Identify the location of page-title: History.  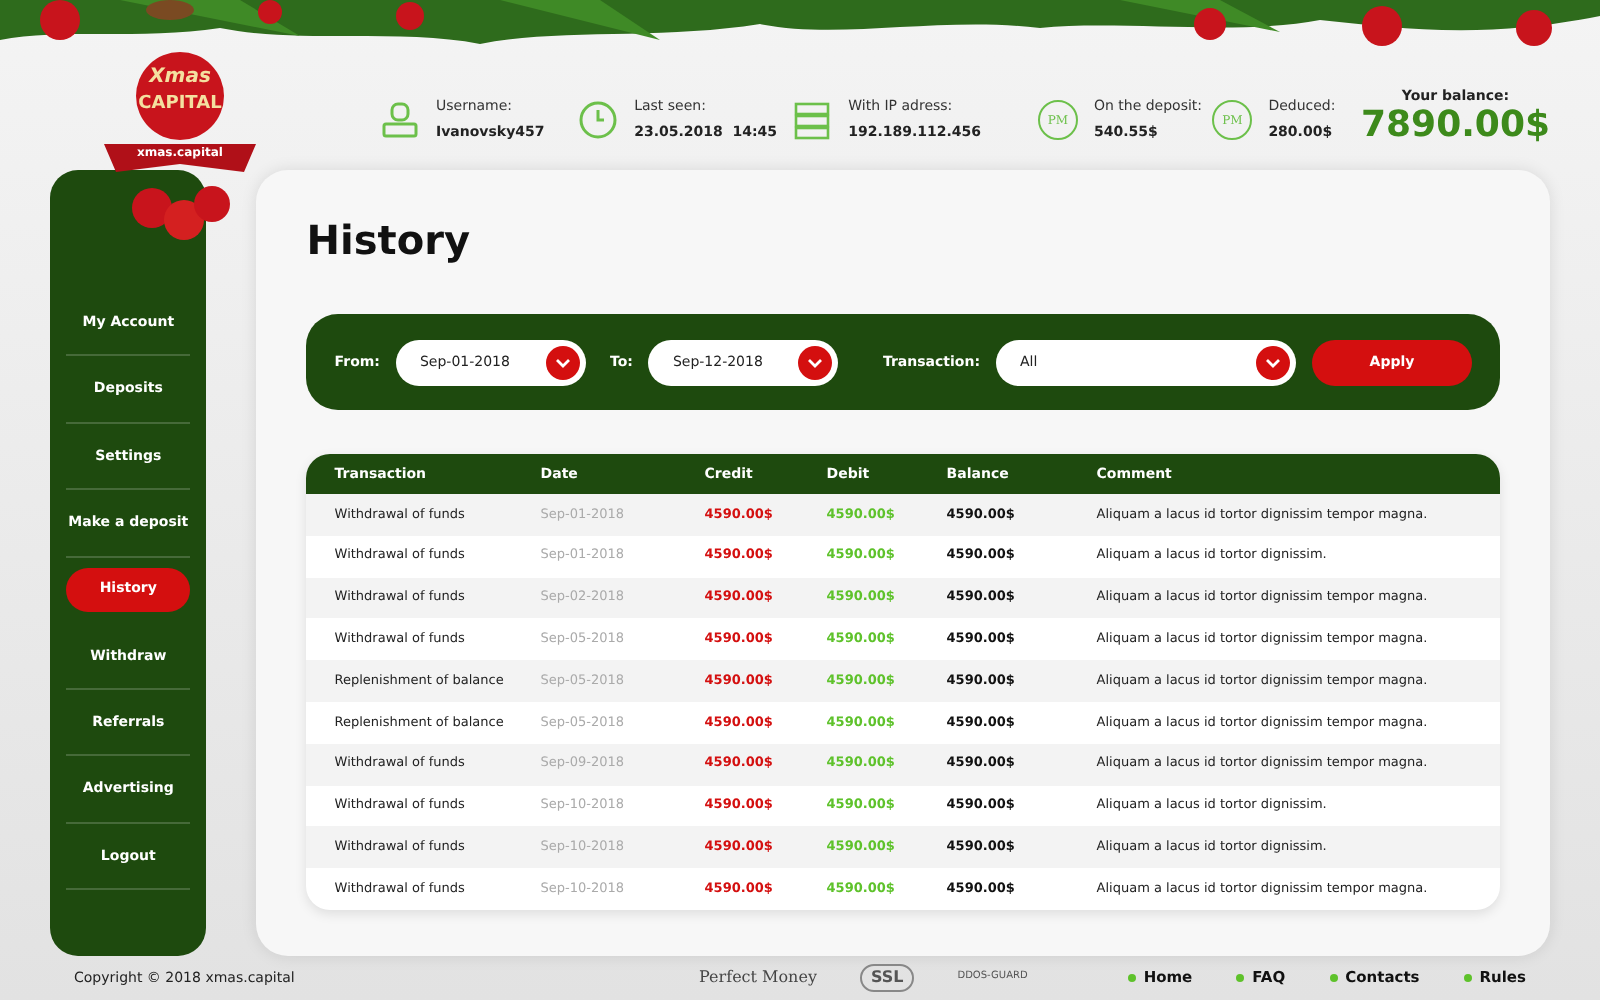
(389, 241).